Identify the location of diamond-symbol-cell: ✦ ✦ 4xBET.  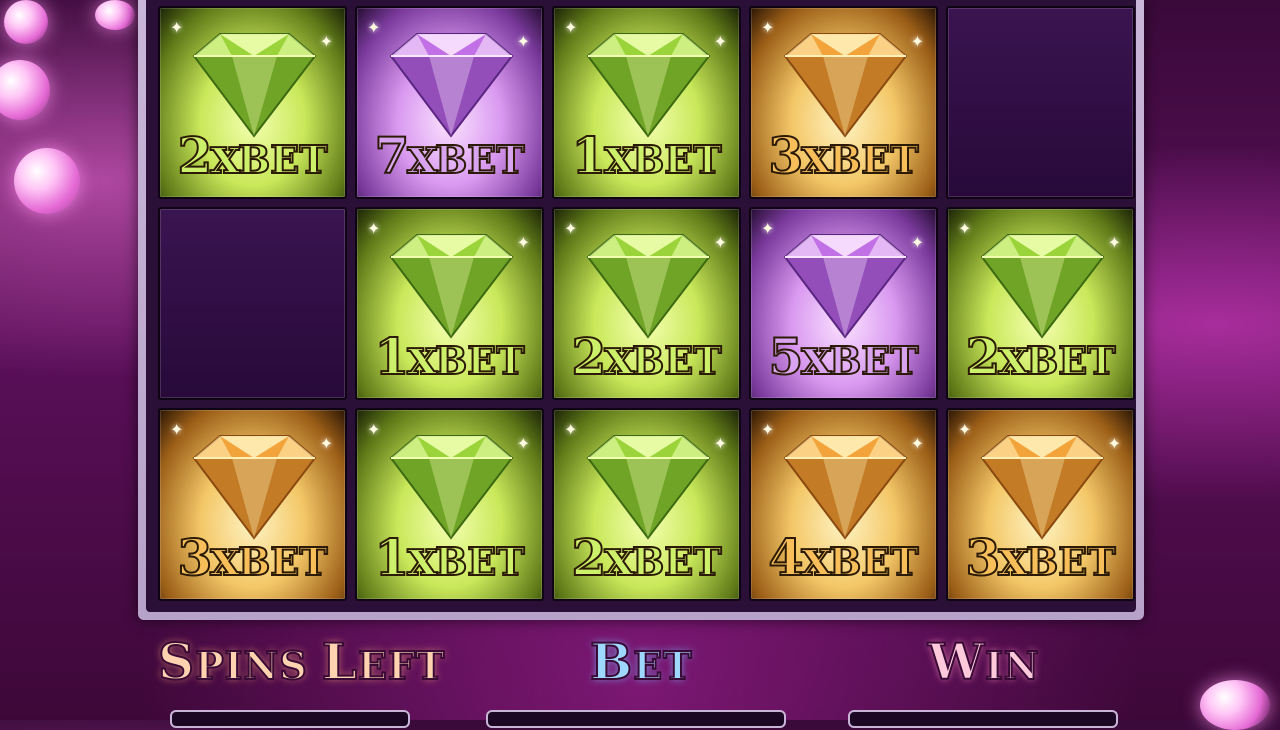
(843, 504).